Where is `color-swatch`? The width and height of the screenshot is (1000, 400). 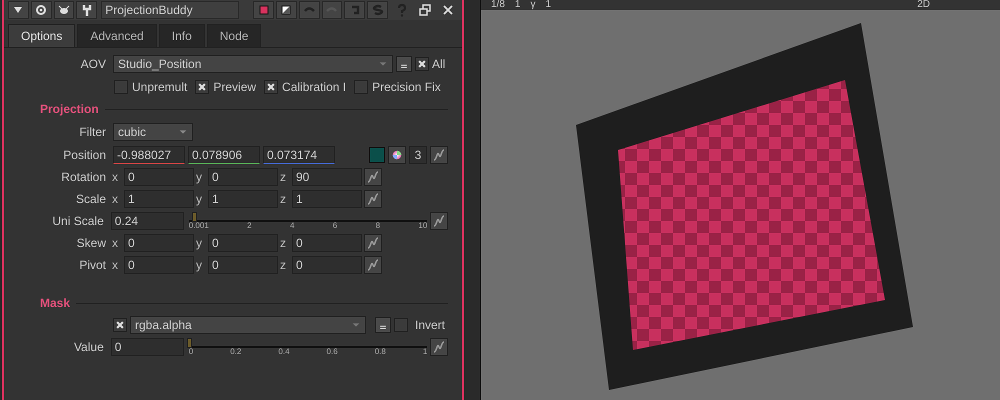 color-swatch is located at coordinates (377, 155).